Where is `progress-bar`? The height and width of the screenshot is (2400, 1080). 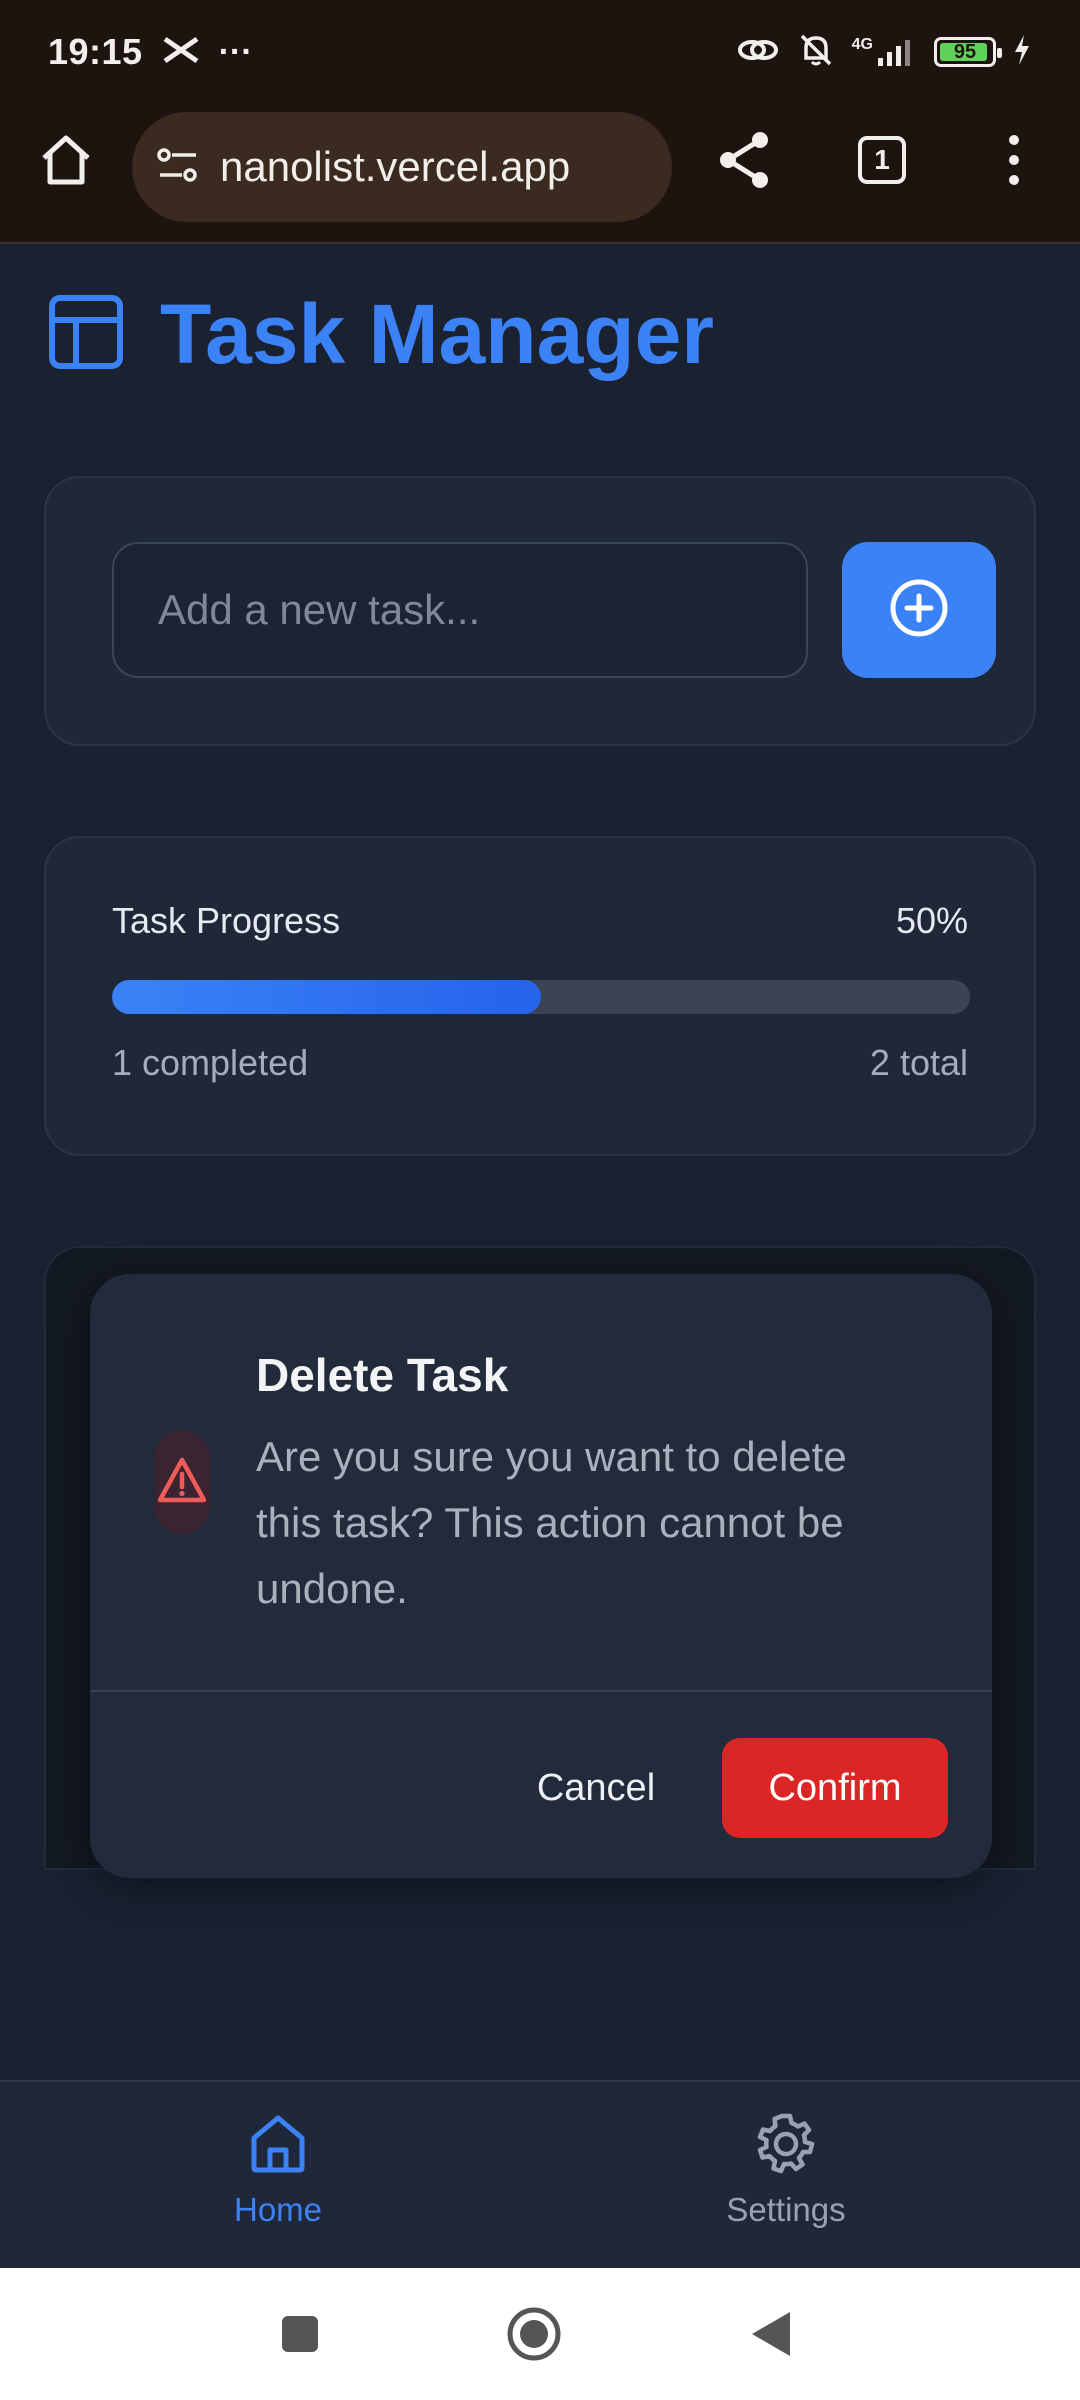
progress-bar is located at coordinates (541, 997).